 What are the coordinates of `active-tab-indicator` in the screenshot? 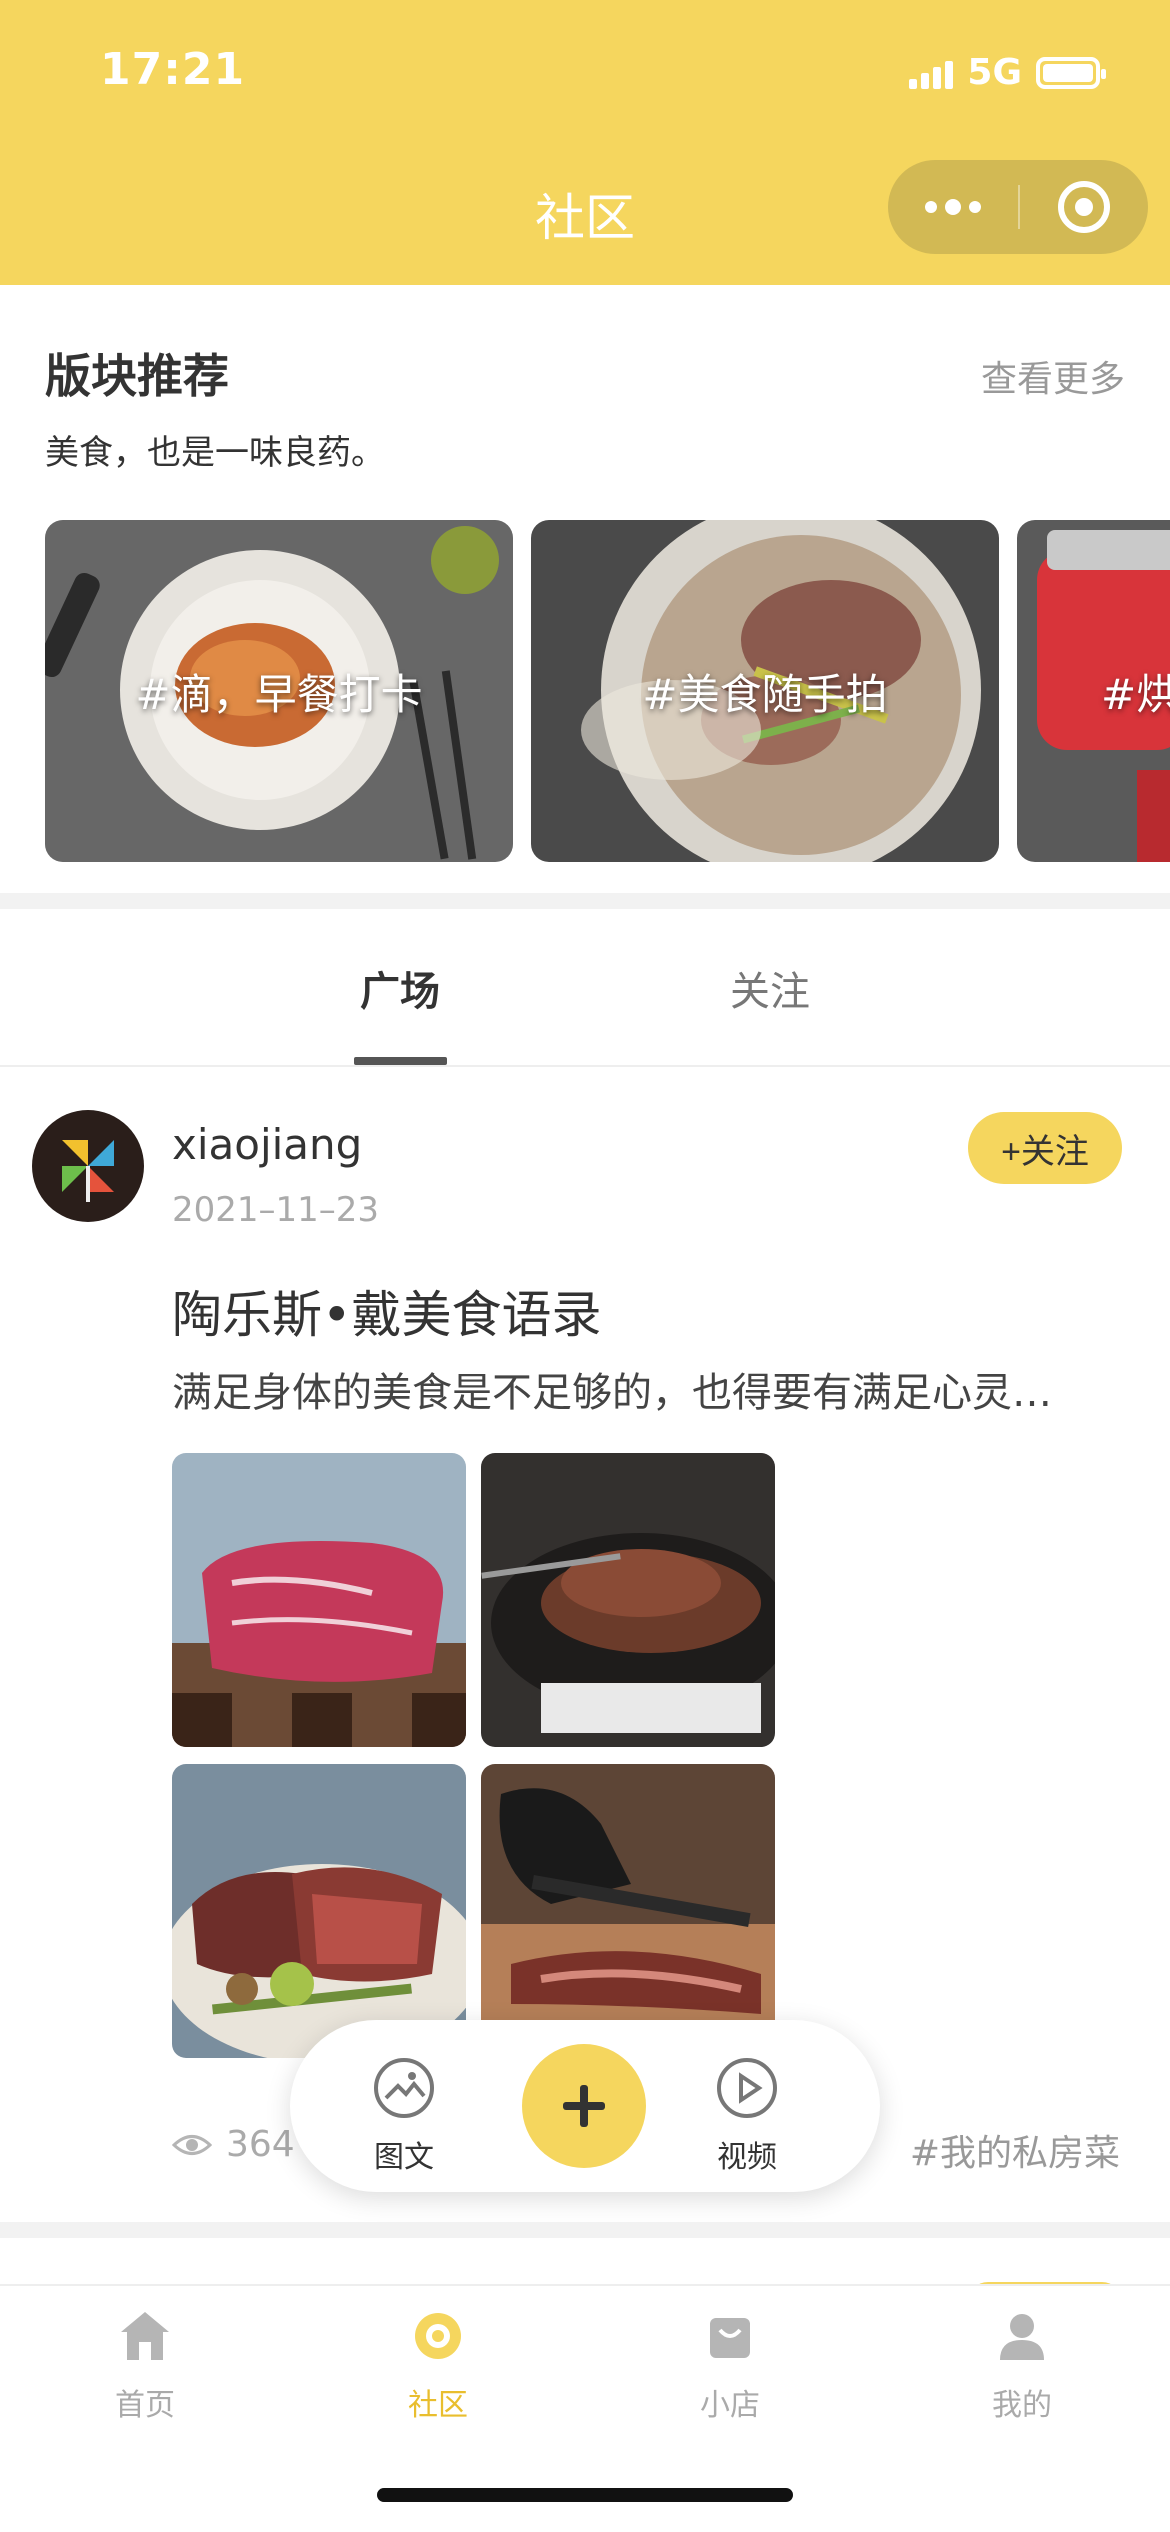 It's located at (400, 1061).